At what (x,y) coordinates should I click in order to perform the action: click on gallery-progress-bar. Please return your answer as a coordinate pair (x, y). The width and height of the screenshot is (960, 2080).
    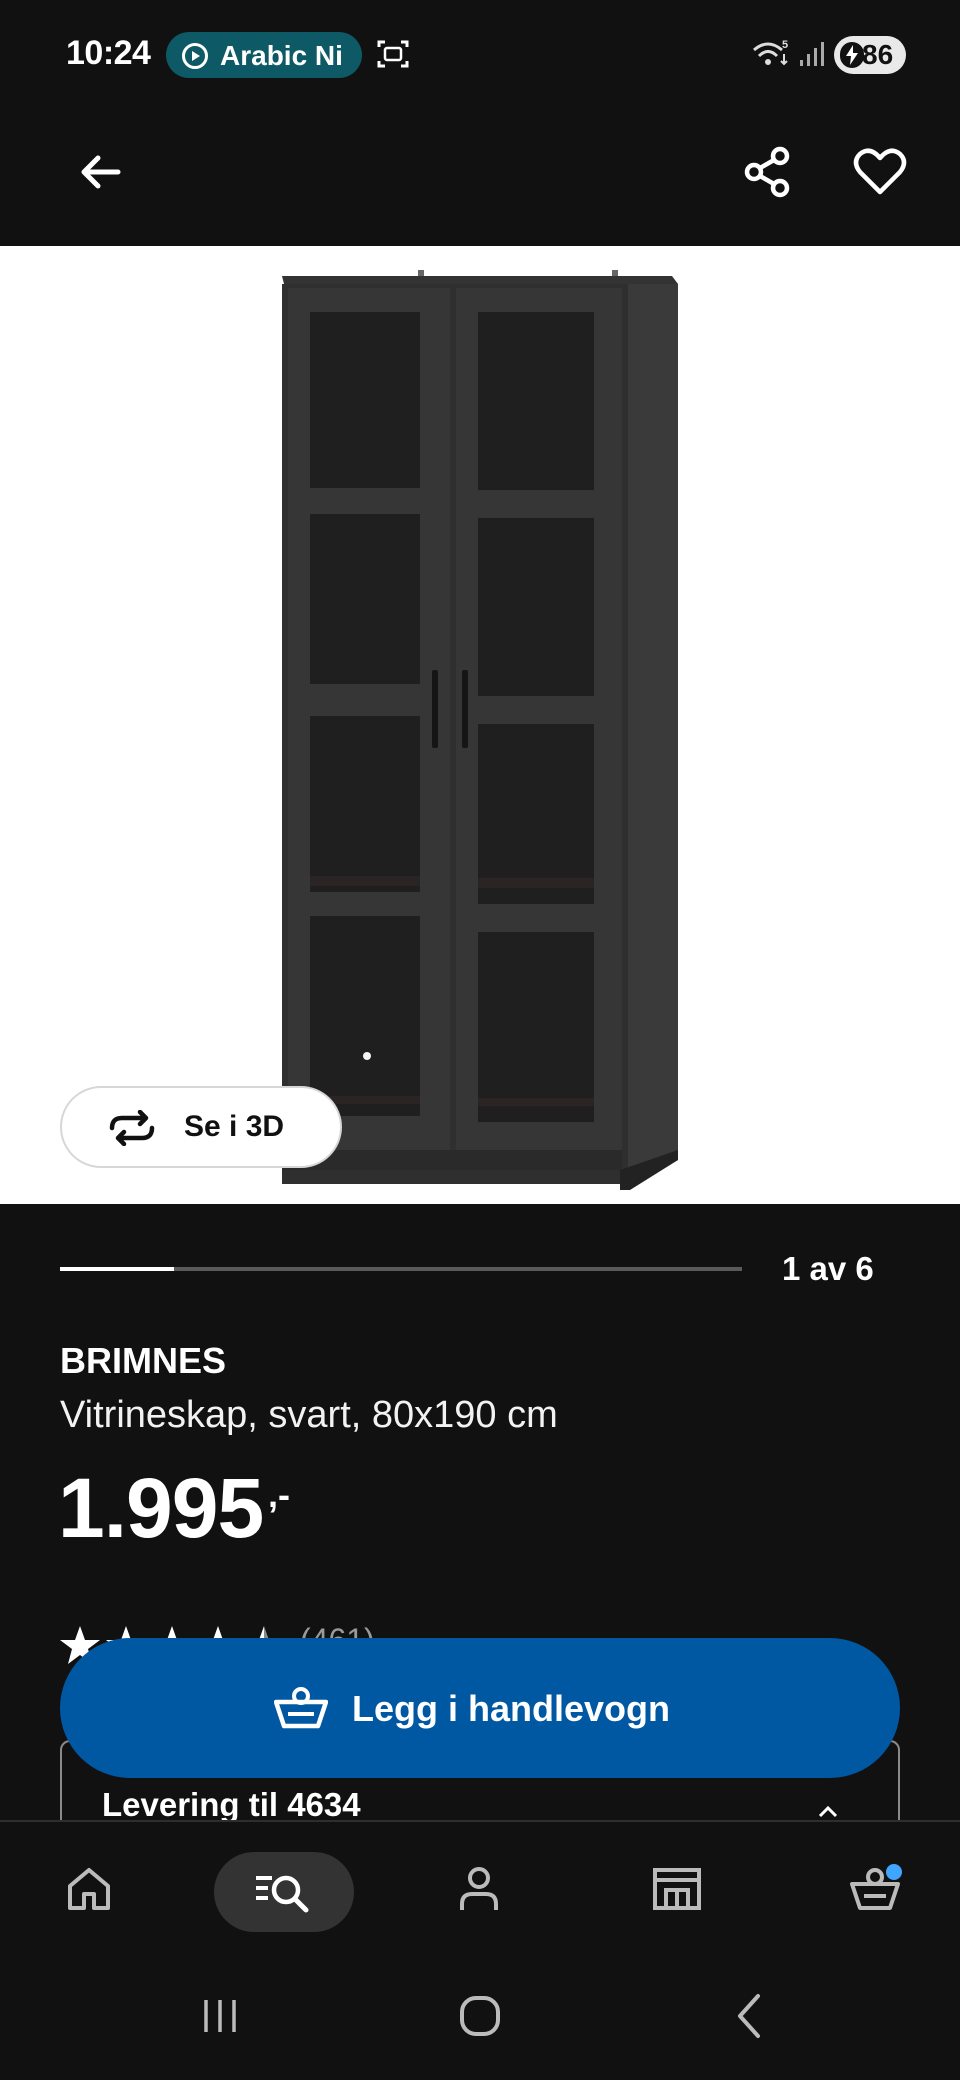
    Looking at the image, I should click on (401, 1269).